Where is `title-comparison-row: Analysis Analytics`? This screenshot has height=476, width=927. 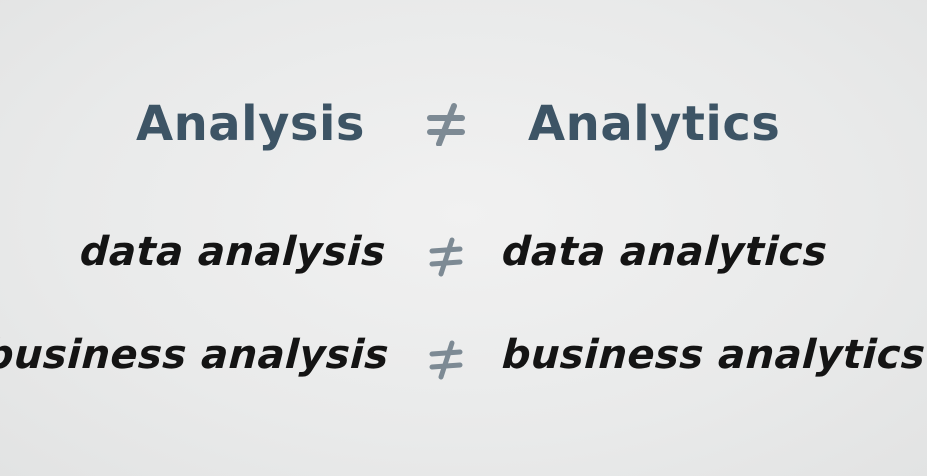 title-comparison-row: Analysis Analytics is located at coordinates (463, 127).